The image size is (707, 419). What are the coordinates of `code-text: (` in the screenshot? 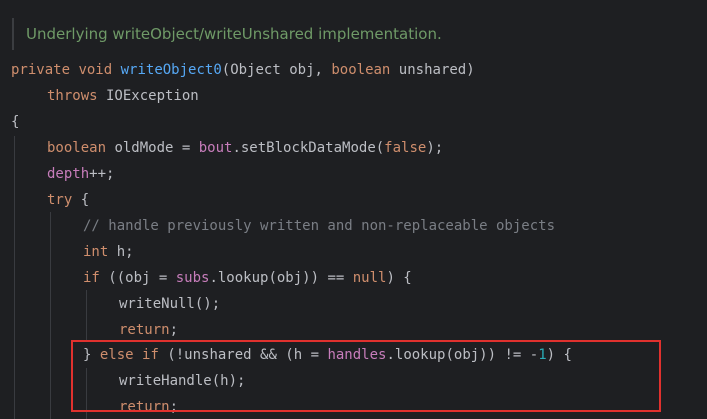 It's located at (226, 70).